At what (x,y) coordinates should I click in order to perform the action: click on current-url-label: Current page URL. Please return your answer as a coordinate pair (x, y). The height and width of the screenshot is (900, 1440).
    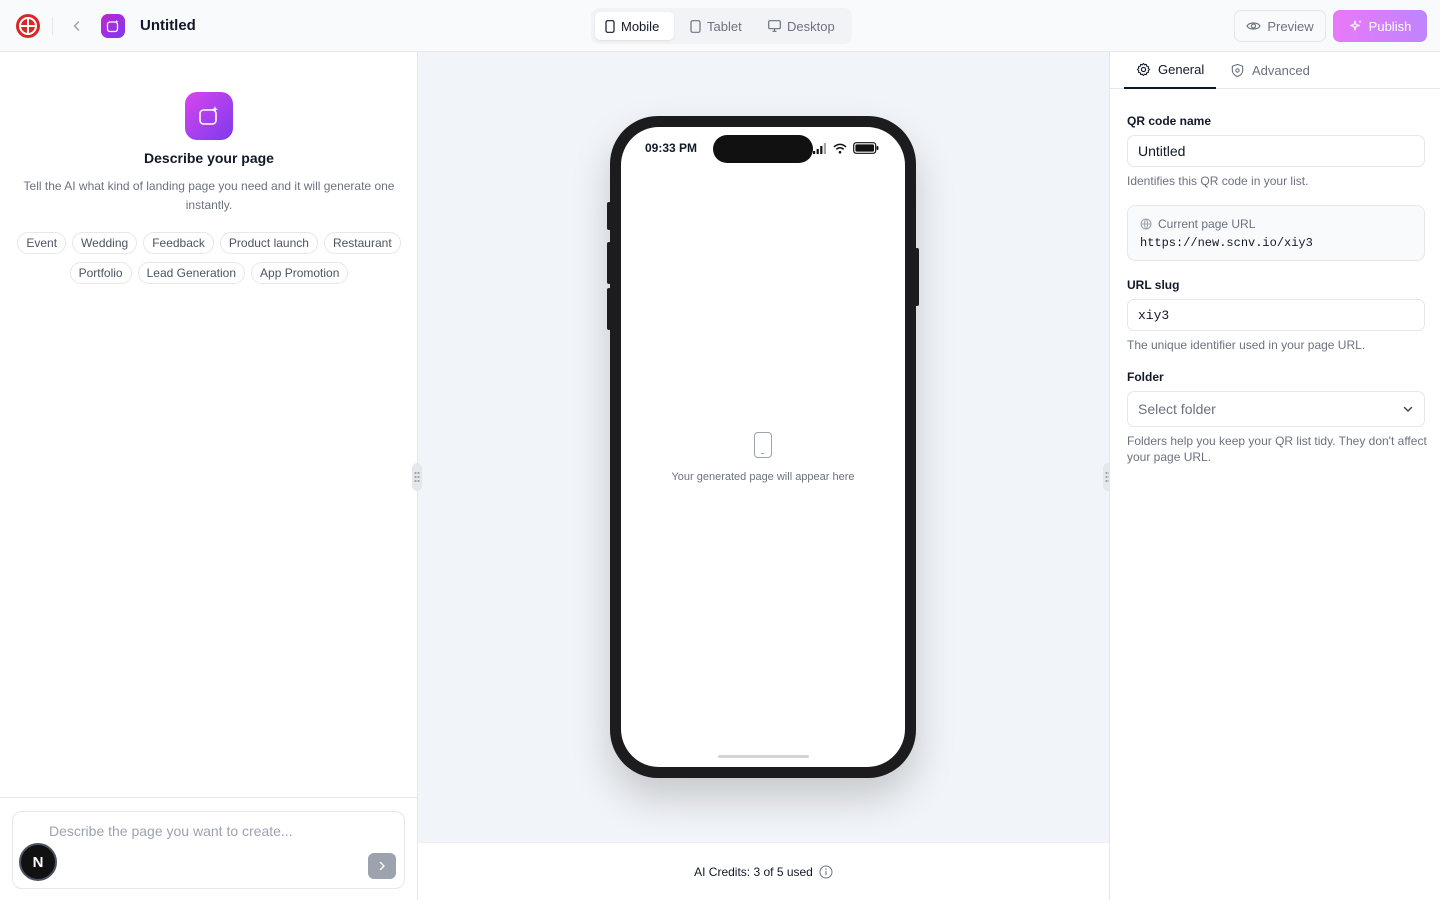
    Looking at the image, I should click on (1207, 224).